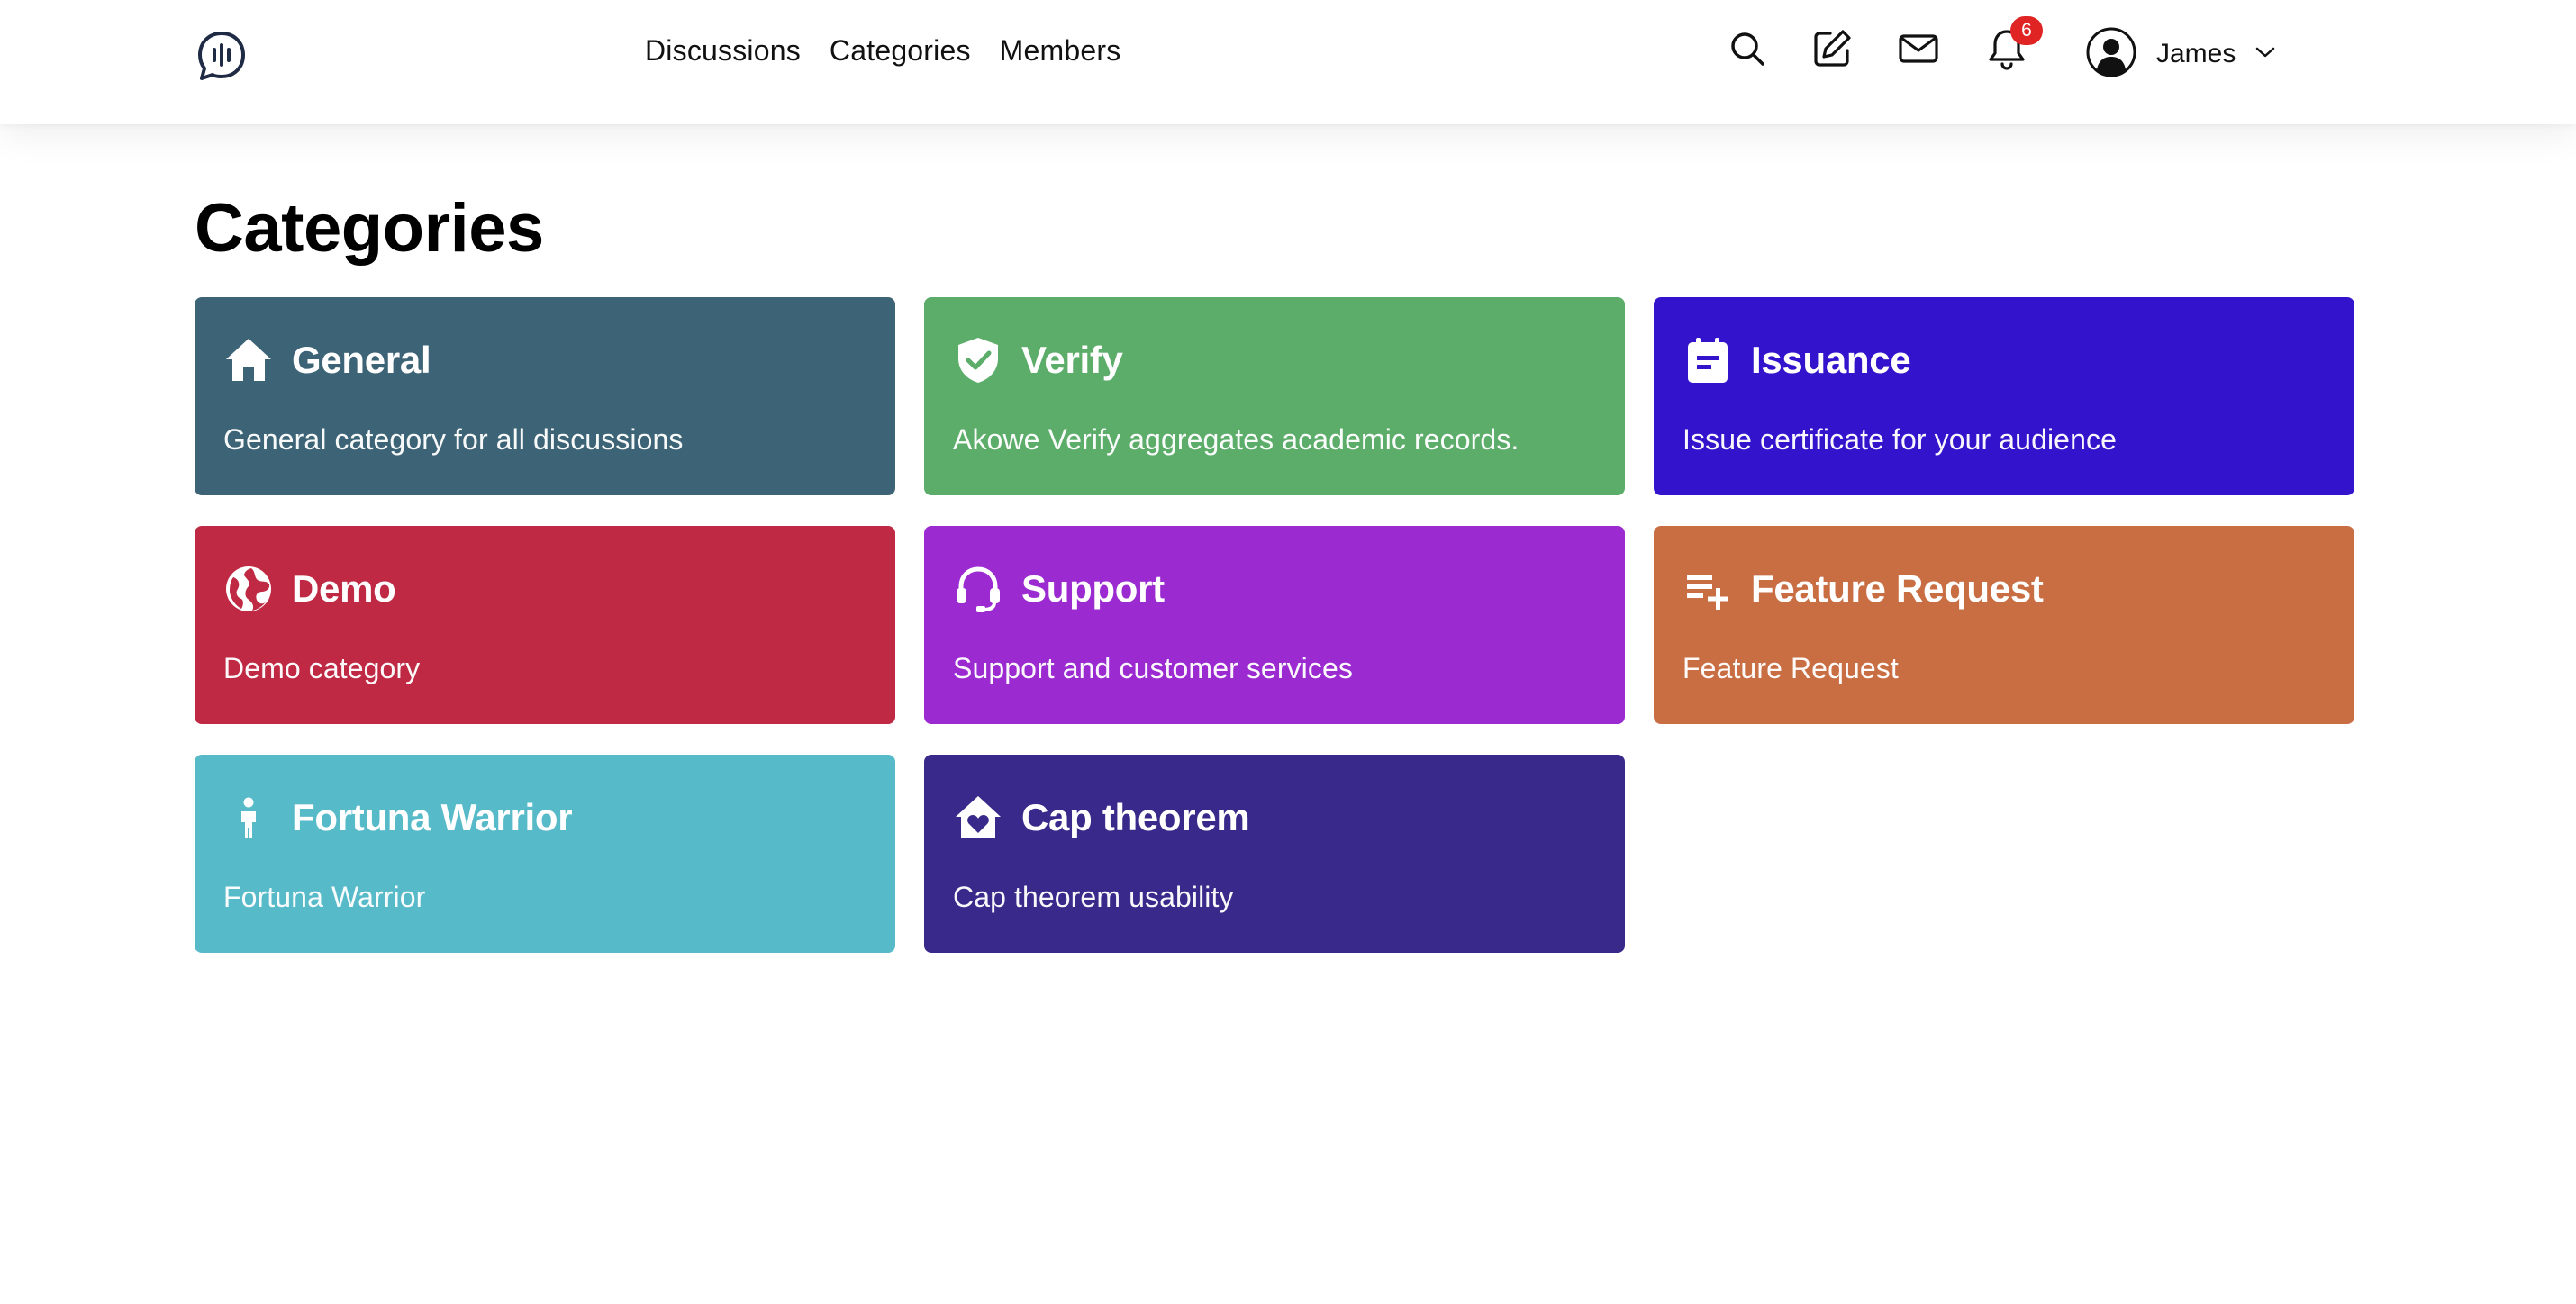 The height and width of the screenshot is (1304, 2576). I want to click on chevron-down-icon, so click(2265, 54).